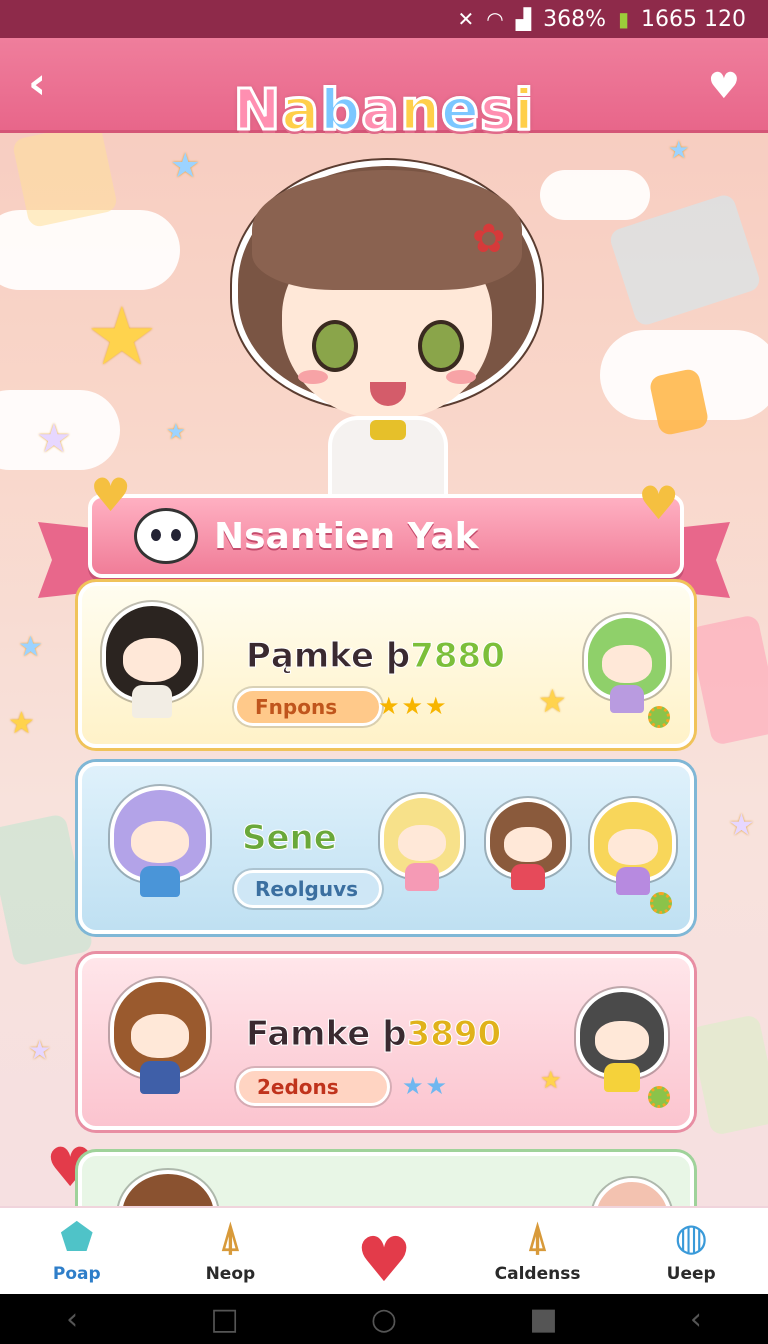 Image resolution: width=768 pixels, height=1344 pixels. Describe the element at coordinates (574, 19) in the screenshot. I see `battery-percent: 368%` at that location.